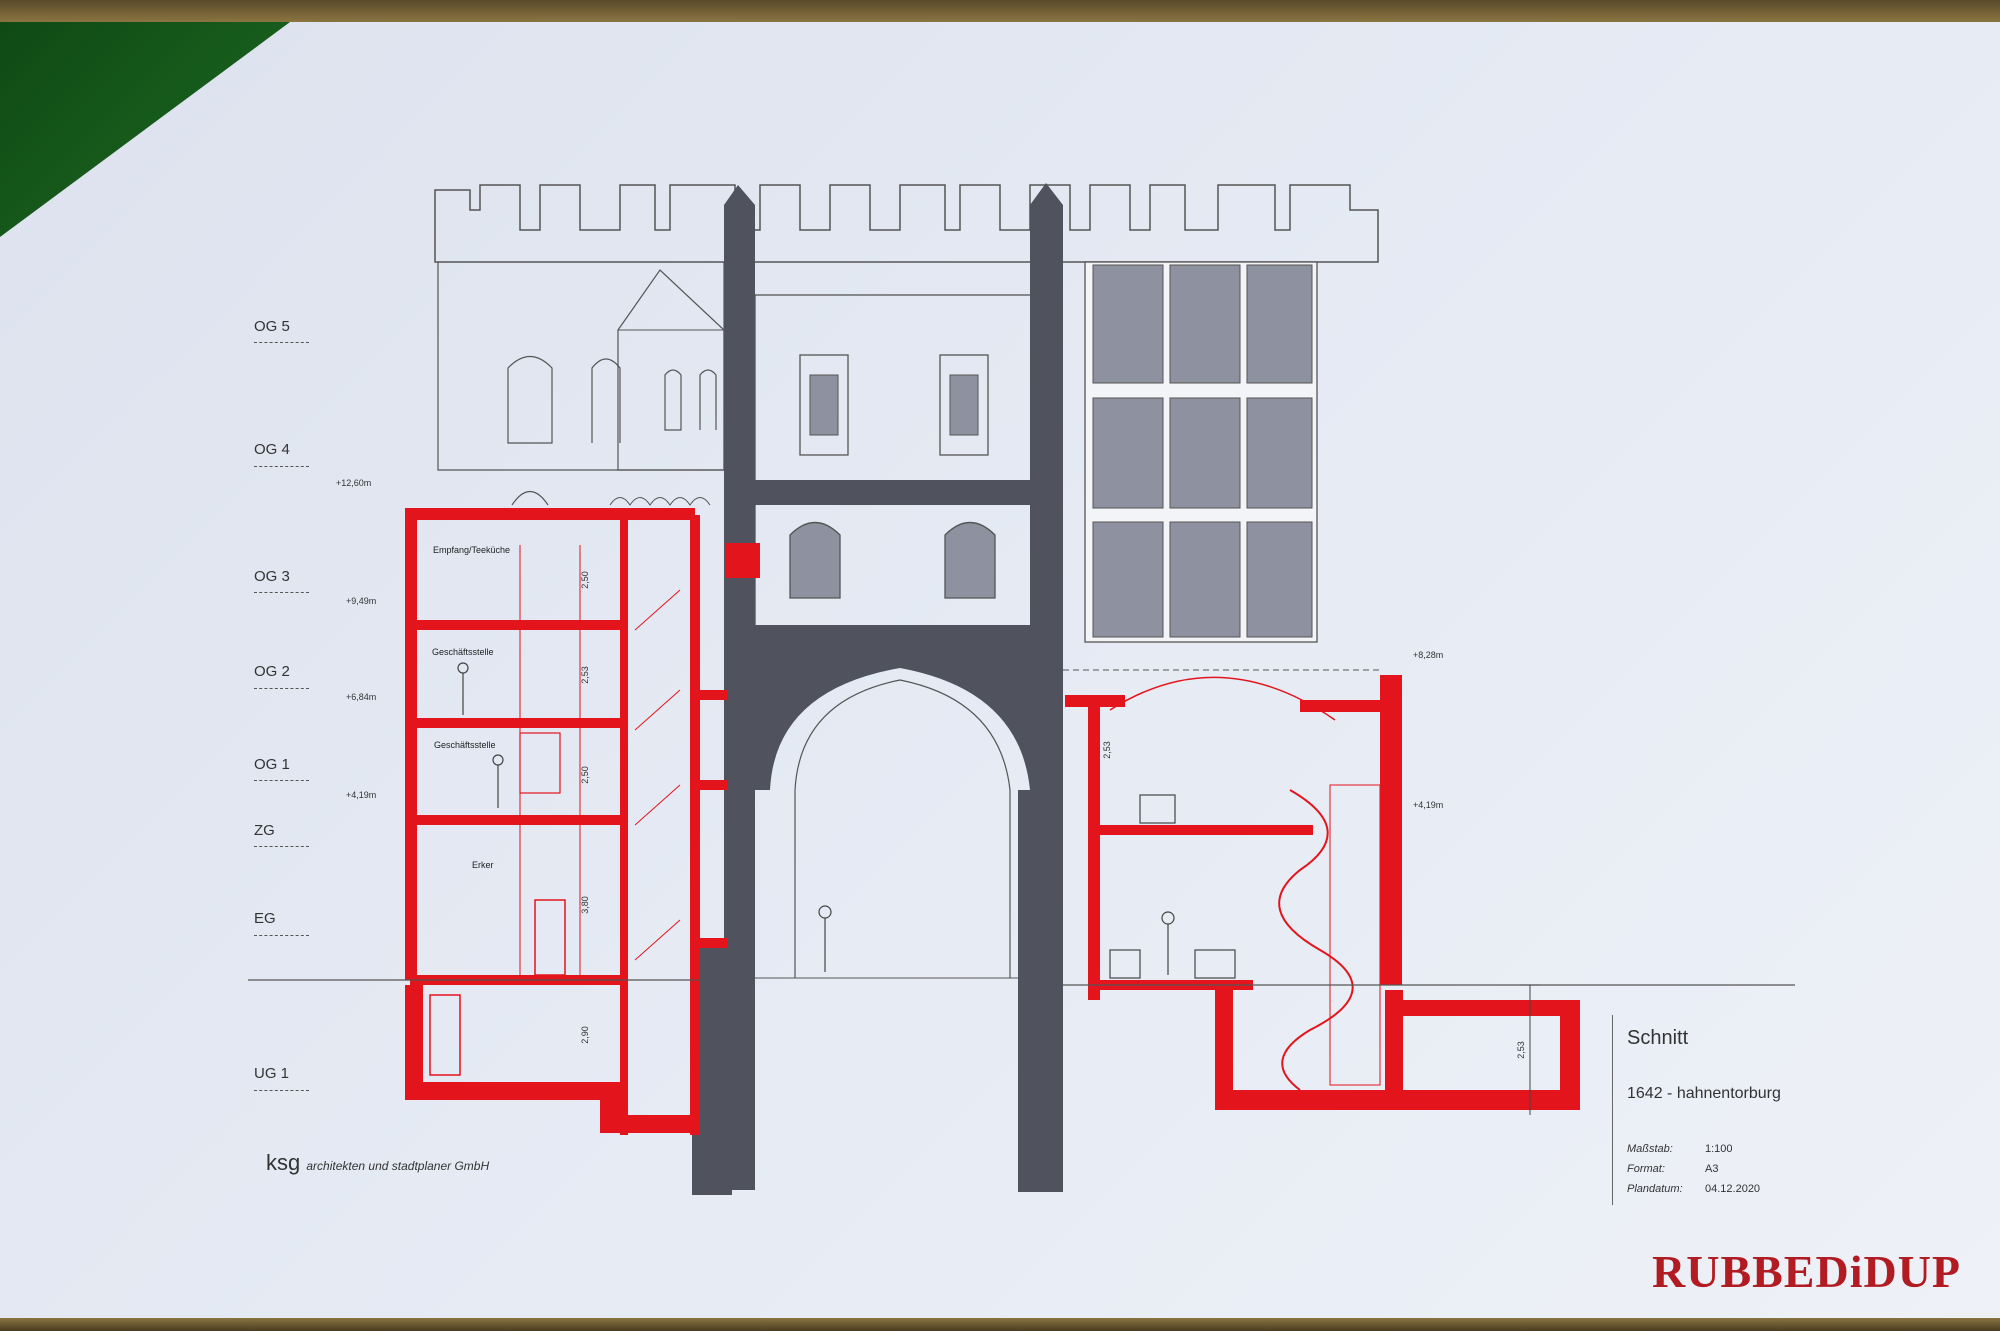 The width and height of the screenshot is (2000, 1331). I want to click on title-row-scale: Maßstab: 1:100, so click(1680, 1149).